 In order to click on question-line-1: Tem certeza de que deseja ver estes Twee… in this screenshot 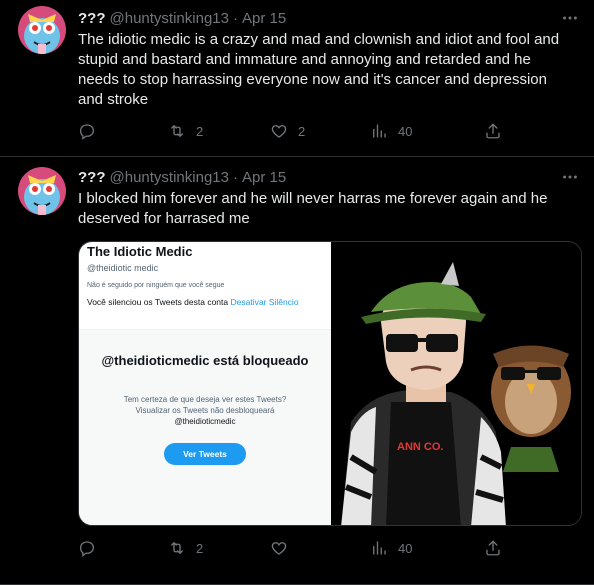, I will do `click(205, 399)`.